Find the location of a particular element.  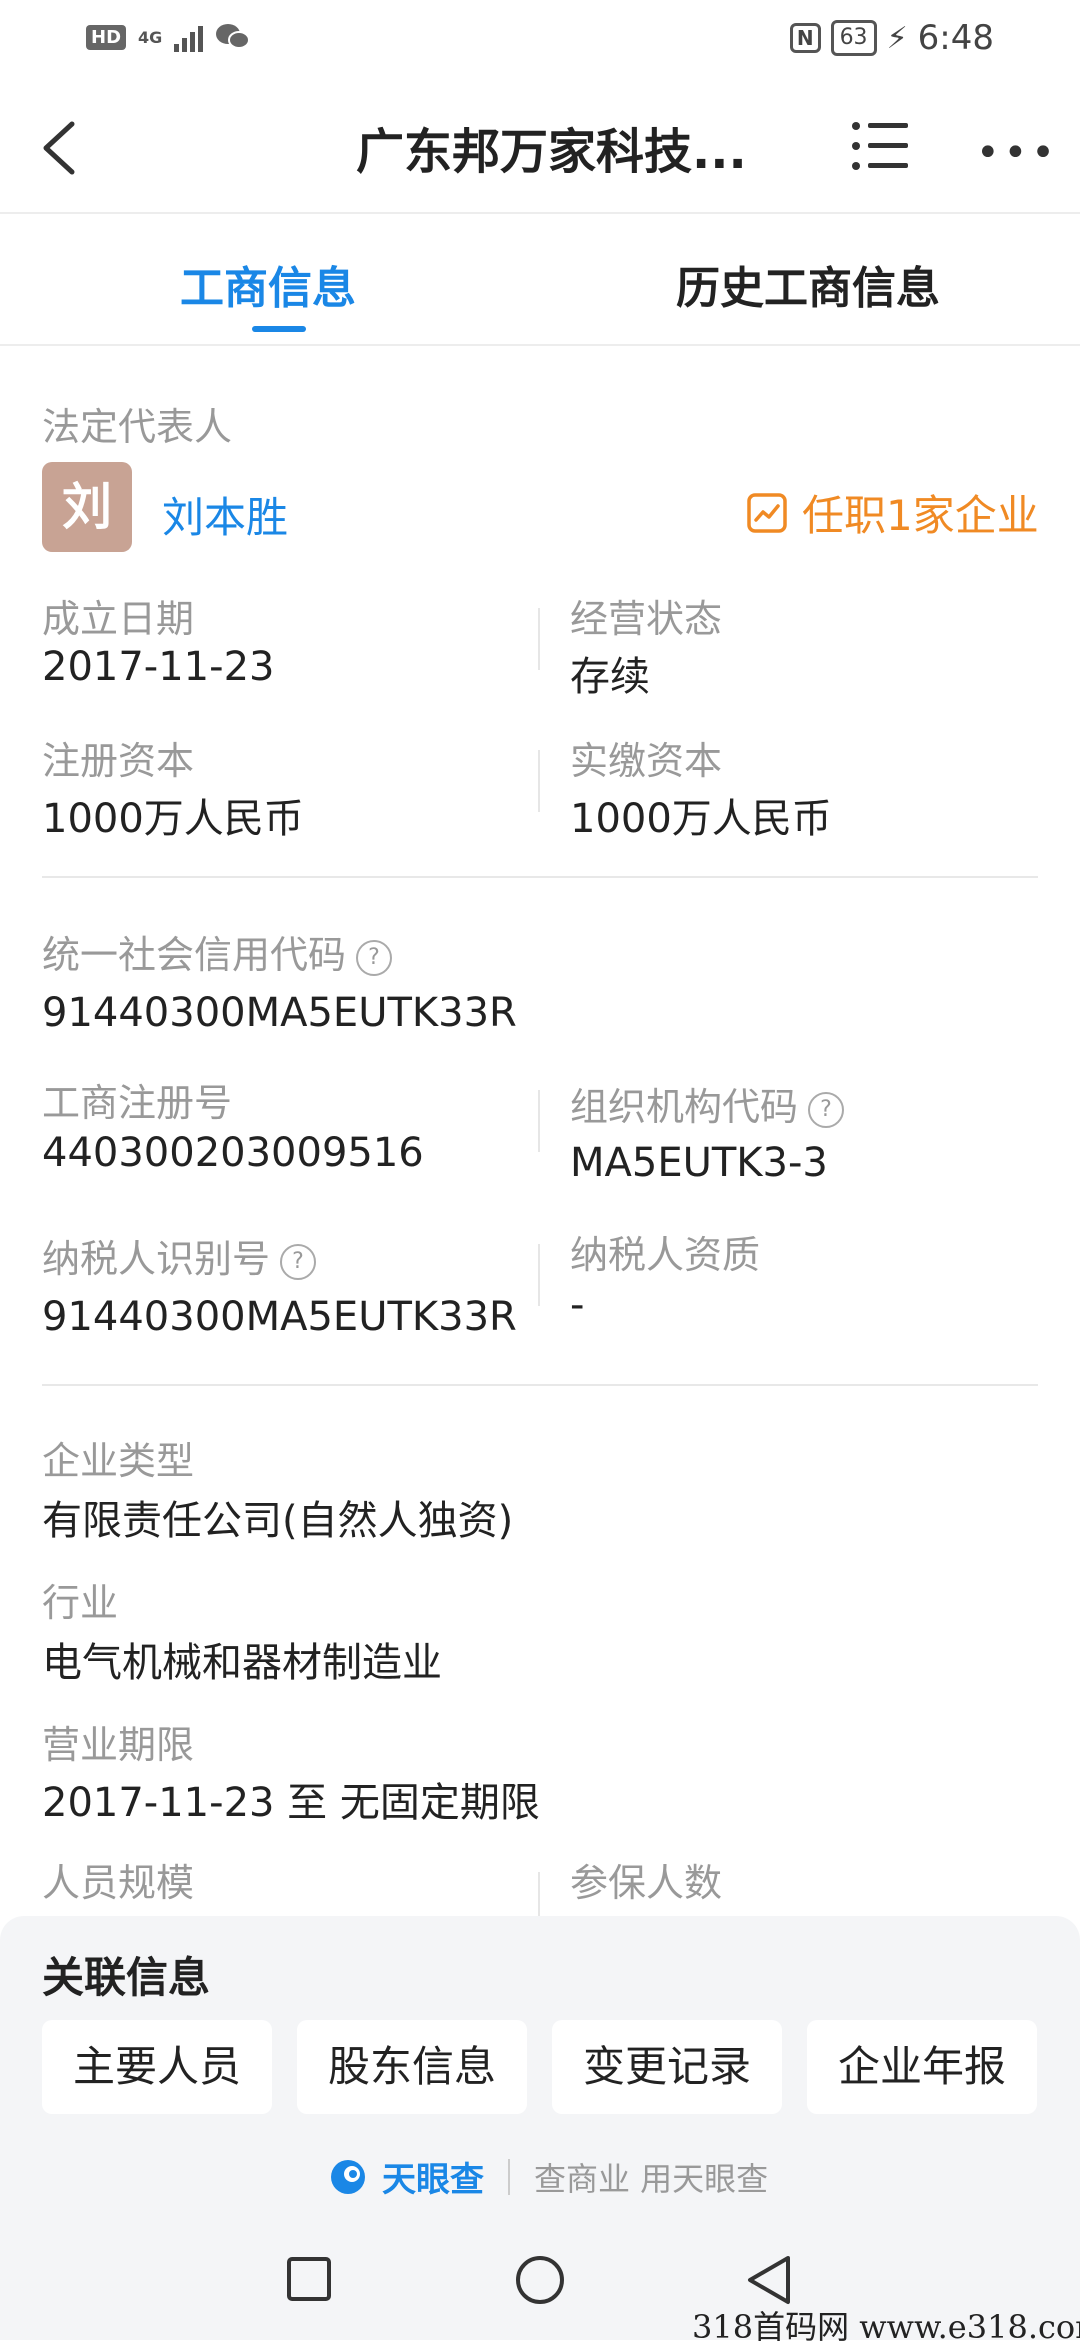

taxpayer-id-label-text: 纳税人识别号 is located at coordinates (156, 1259).